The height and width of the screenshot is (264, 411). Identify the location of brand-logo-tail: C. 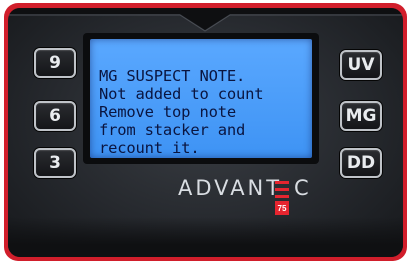
(301, 188).